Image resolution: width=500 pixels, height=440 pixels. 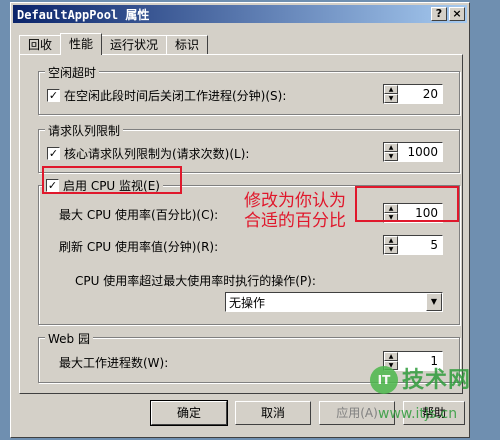 I want to click on cpu-action-label: CPU 使用率超过最大使用率时执行的操作(P):, so click(x=195, y=281).